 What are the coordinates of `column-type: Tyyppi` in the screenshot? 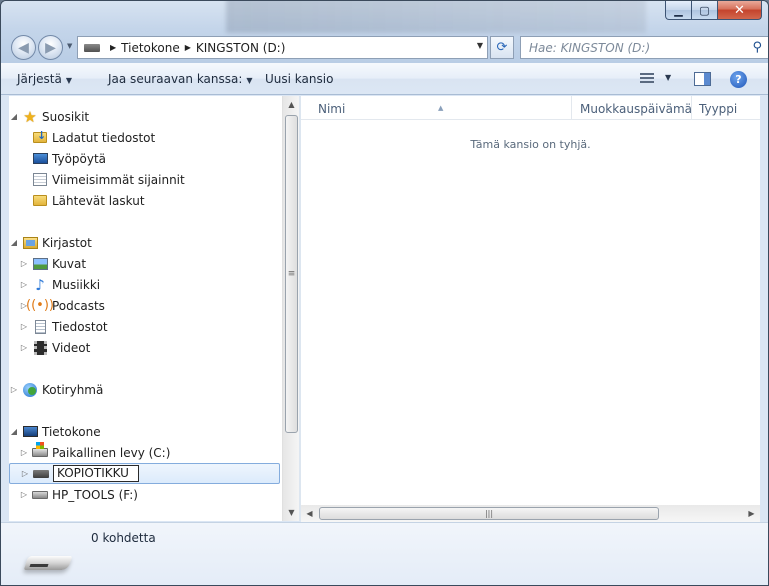 It's located at (726, 108).